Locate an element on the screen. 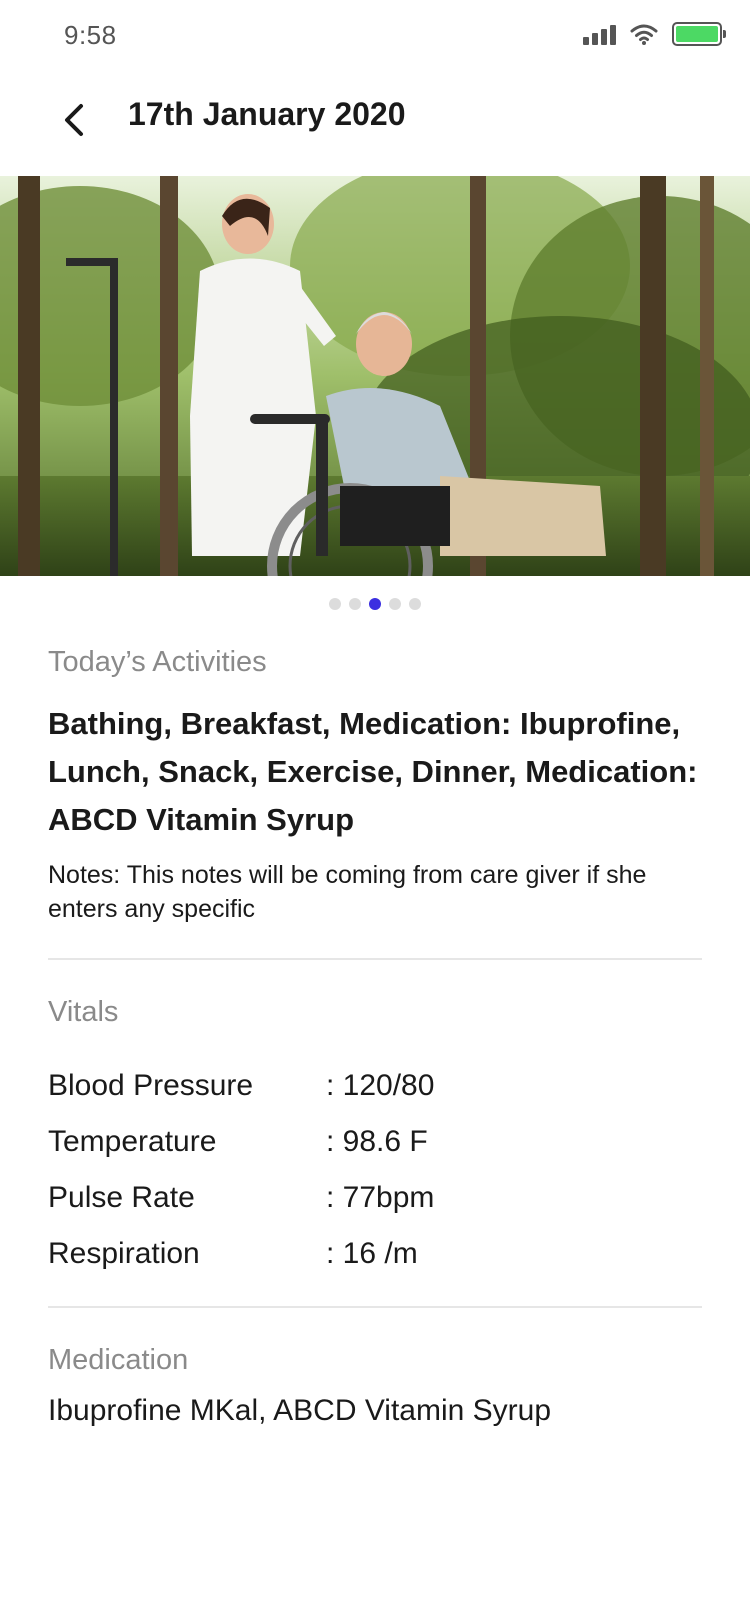 Image resolution: width=750 pixels, height=1624 pixels. vital-row-pulse-rate: Pulse Rate : 77bpm is located at coordinates (375, 1198).